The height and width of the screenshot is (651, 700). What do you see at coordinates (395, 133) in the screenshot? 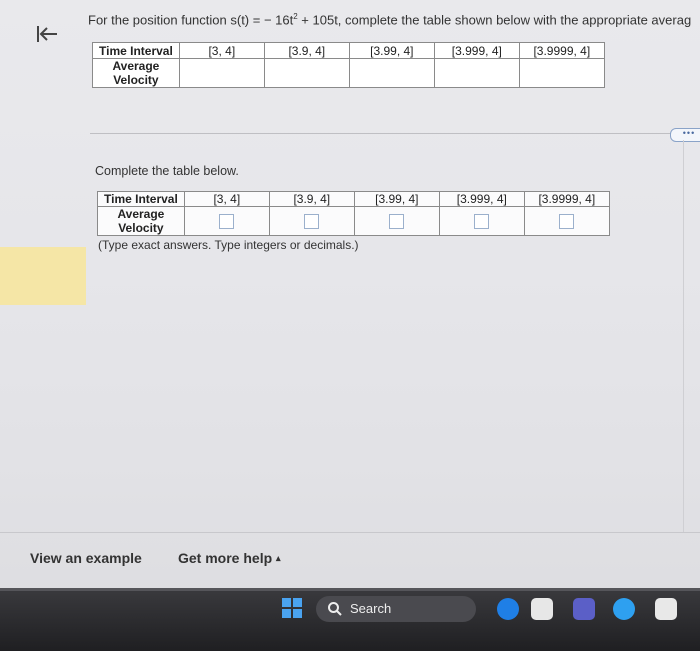
I see `section-divider` at bounding box center [395, 133].